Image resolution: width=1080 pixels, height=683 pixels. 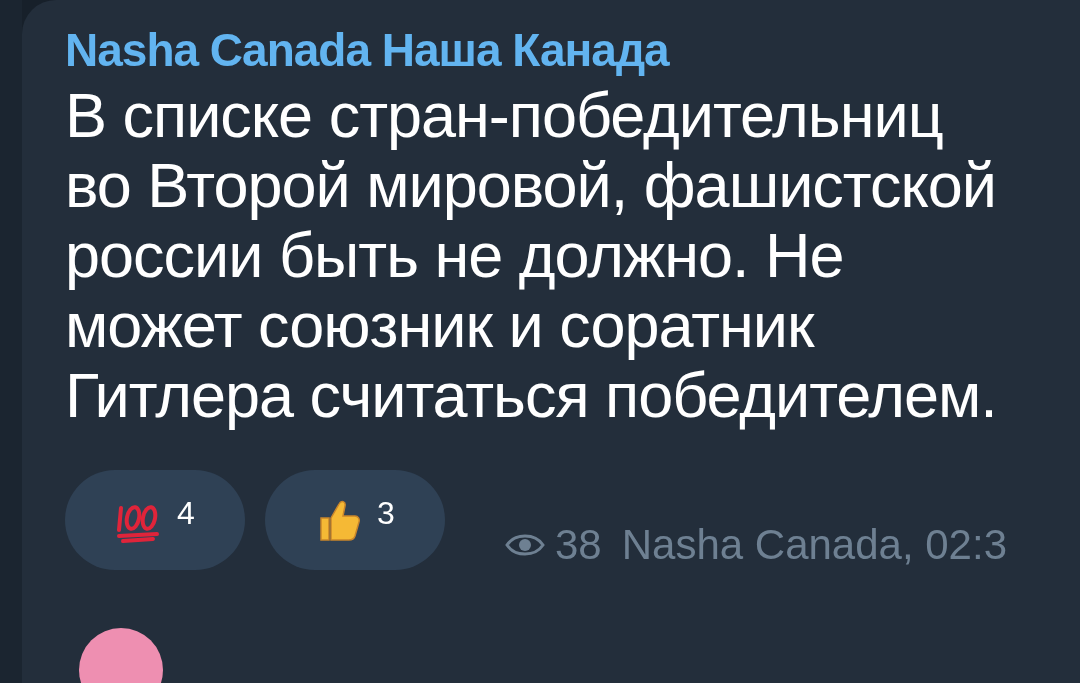 What do you see at coordinates (367, 50) in the screenshot?
I see `channel-name: Nasha Canada Наша Канада` at bounding box center [367, 50].